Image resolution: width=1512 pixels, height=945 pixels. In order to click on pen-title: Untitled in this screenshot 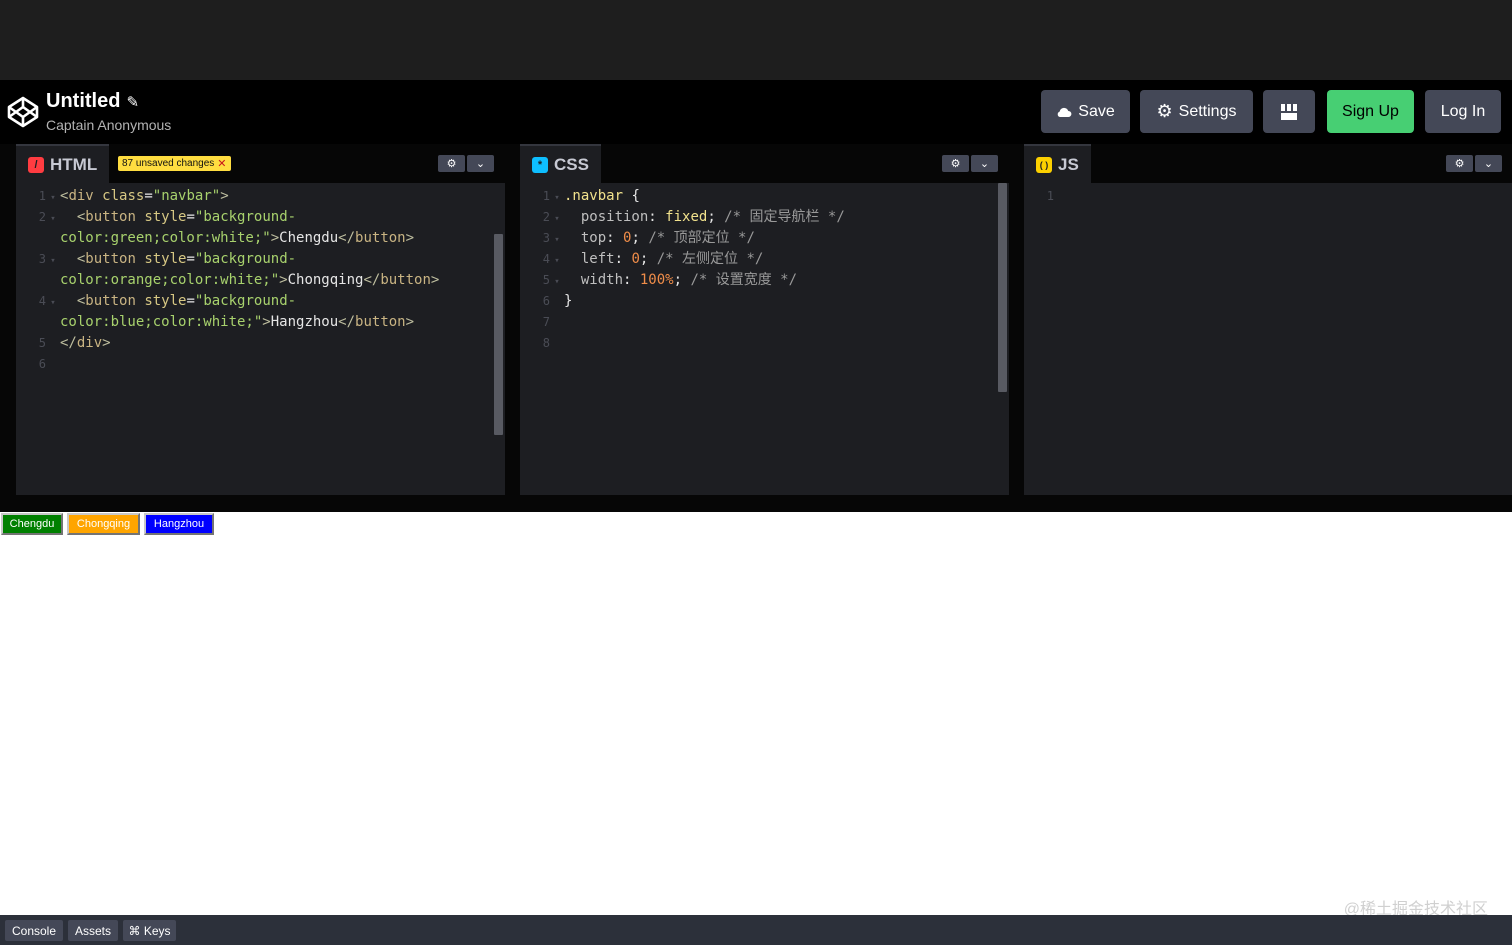, I will do `click(83, 101)`.